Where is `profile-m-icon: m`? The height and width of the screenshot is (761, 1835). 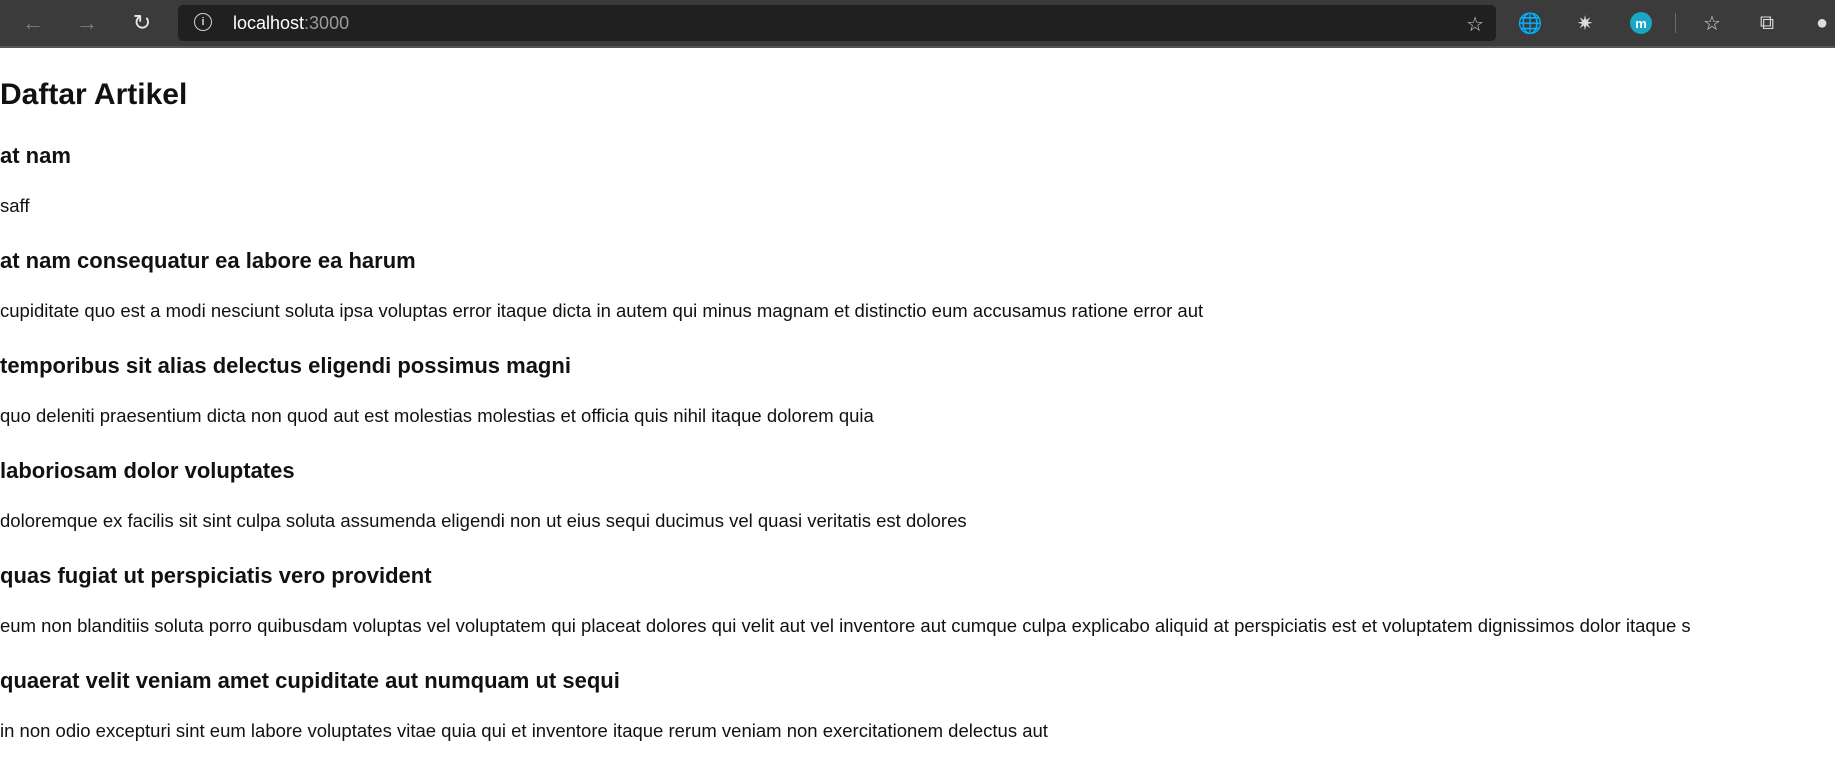
profile-m-icon: m is located at coordinates (1641, 23).